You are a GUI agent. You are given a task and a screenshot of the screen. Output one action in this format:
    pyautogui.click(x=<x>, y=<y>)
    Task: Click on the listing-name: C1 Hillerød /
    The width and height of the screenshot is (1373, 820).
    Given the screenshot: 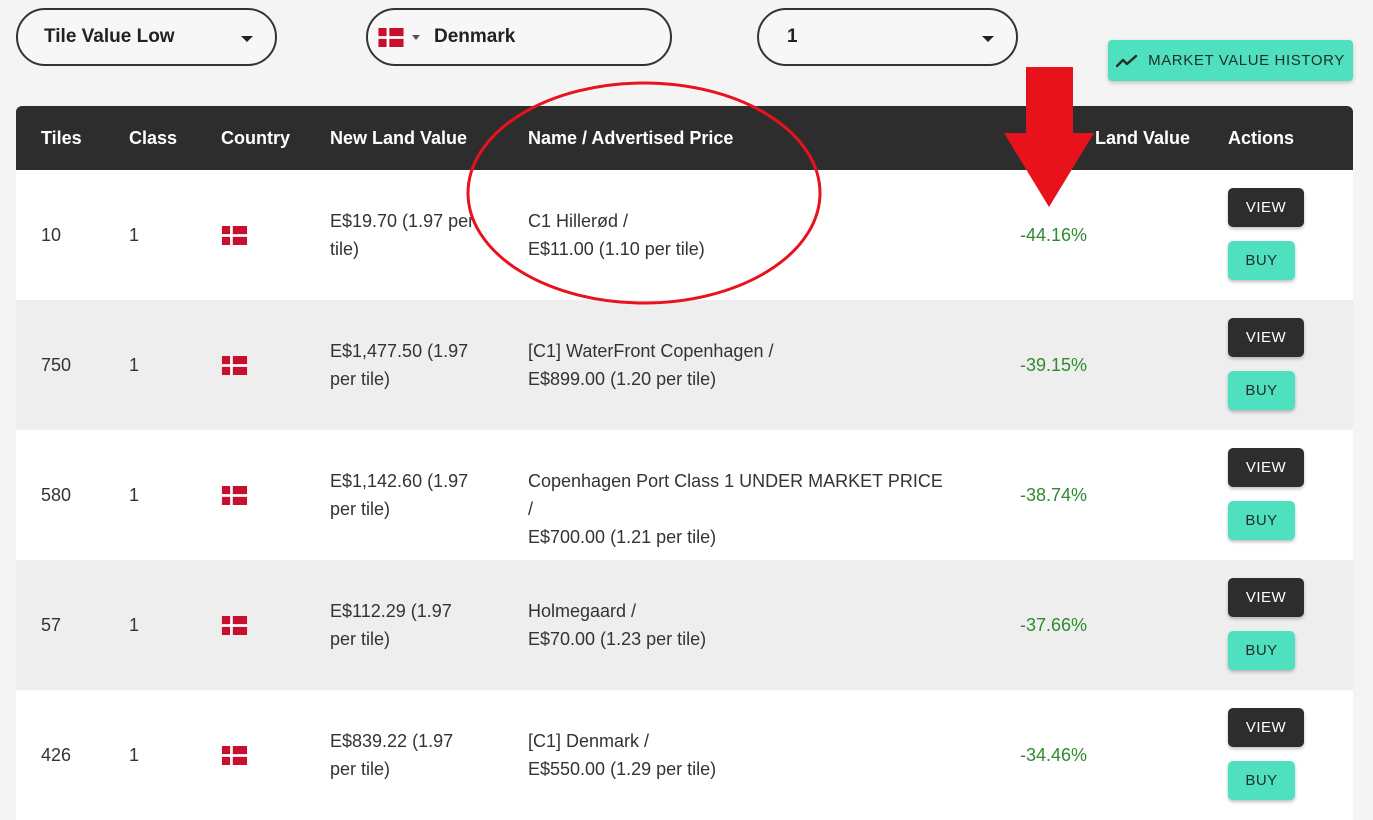 What is the action you would take?
    pyautogui.click(x=578, y=221)
    